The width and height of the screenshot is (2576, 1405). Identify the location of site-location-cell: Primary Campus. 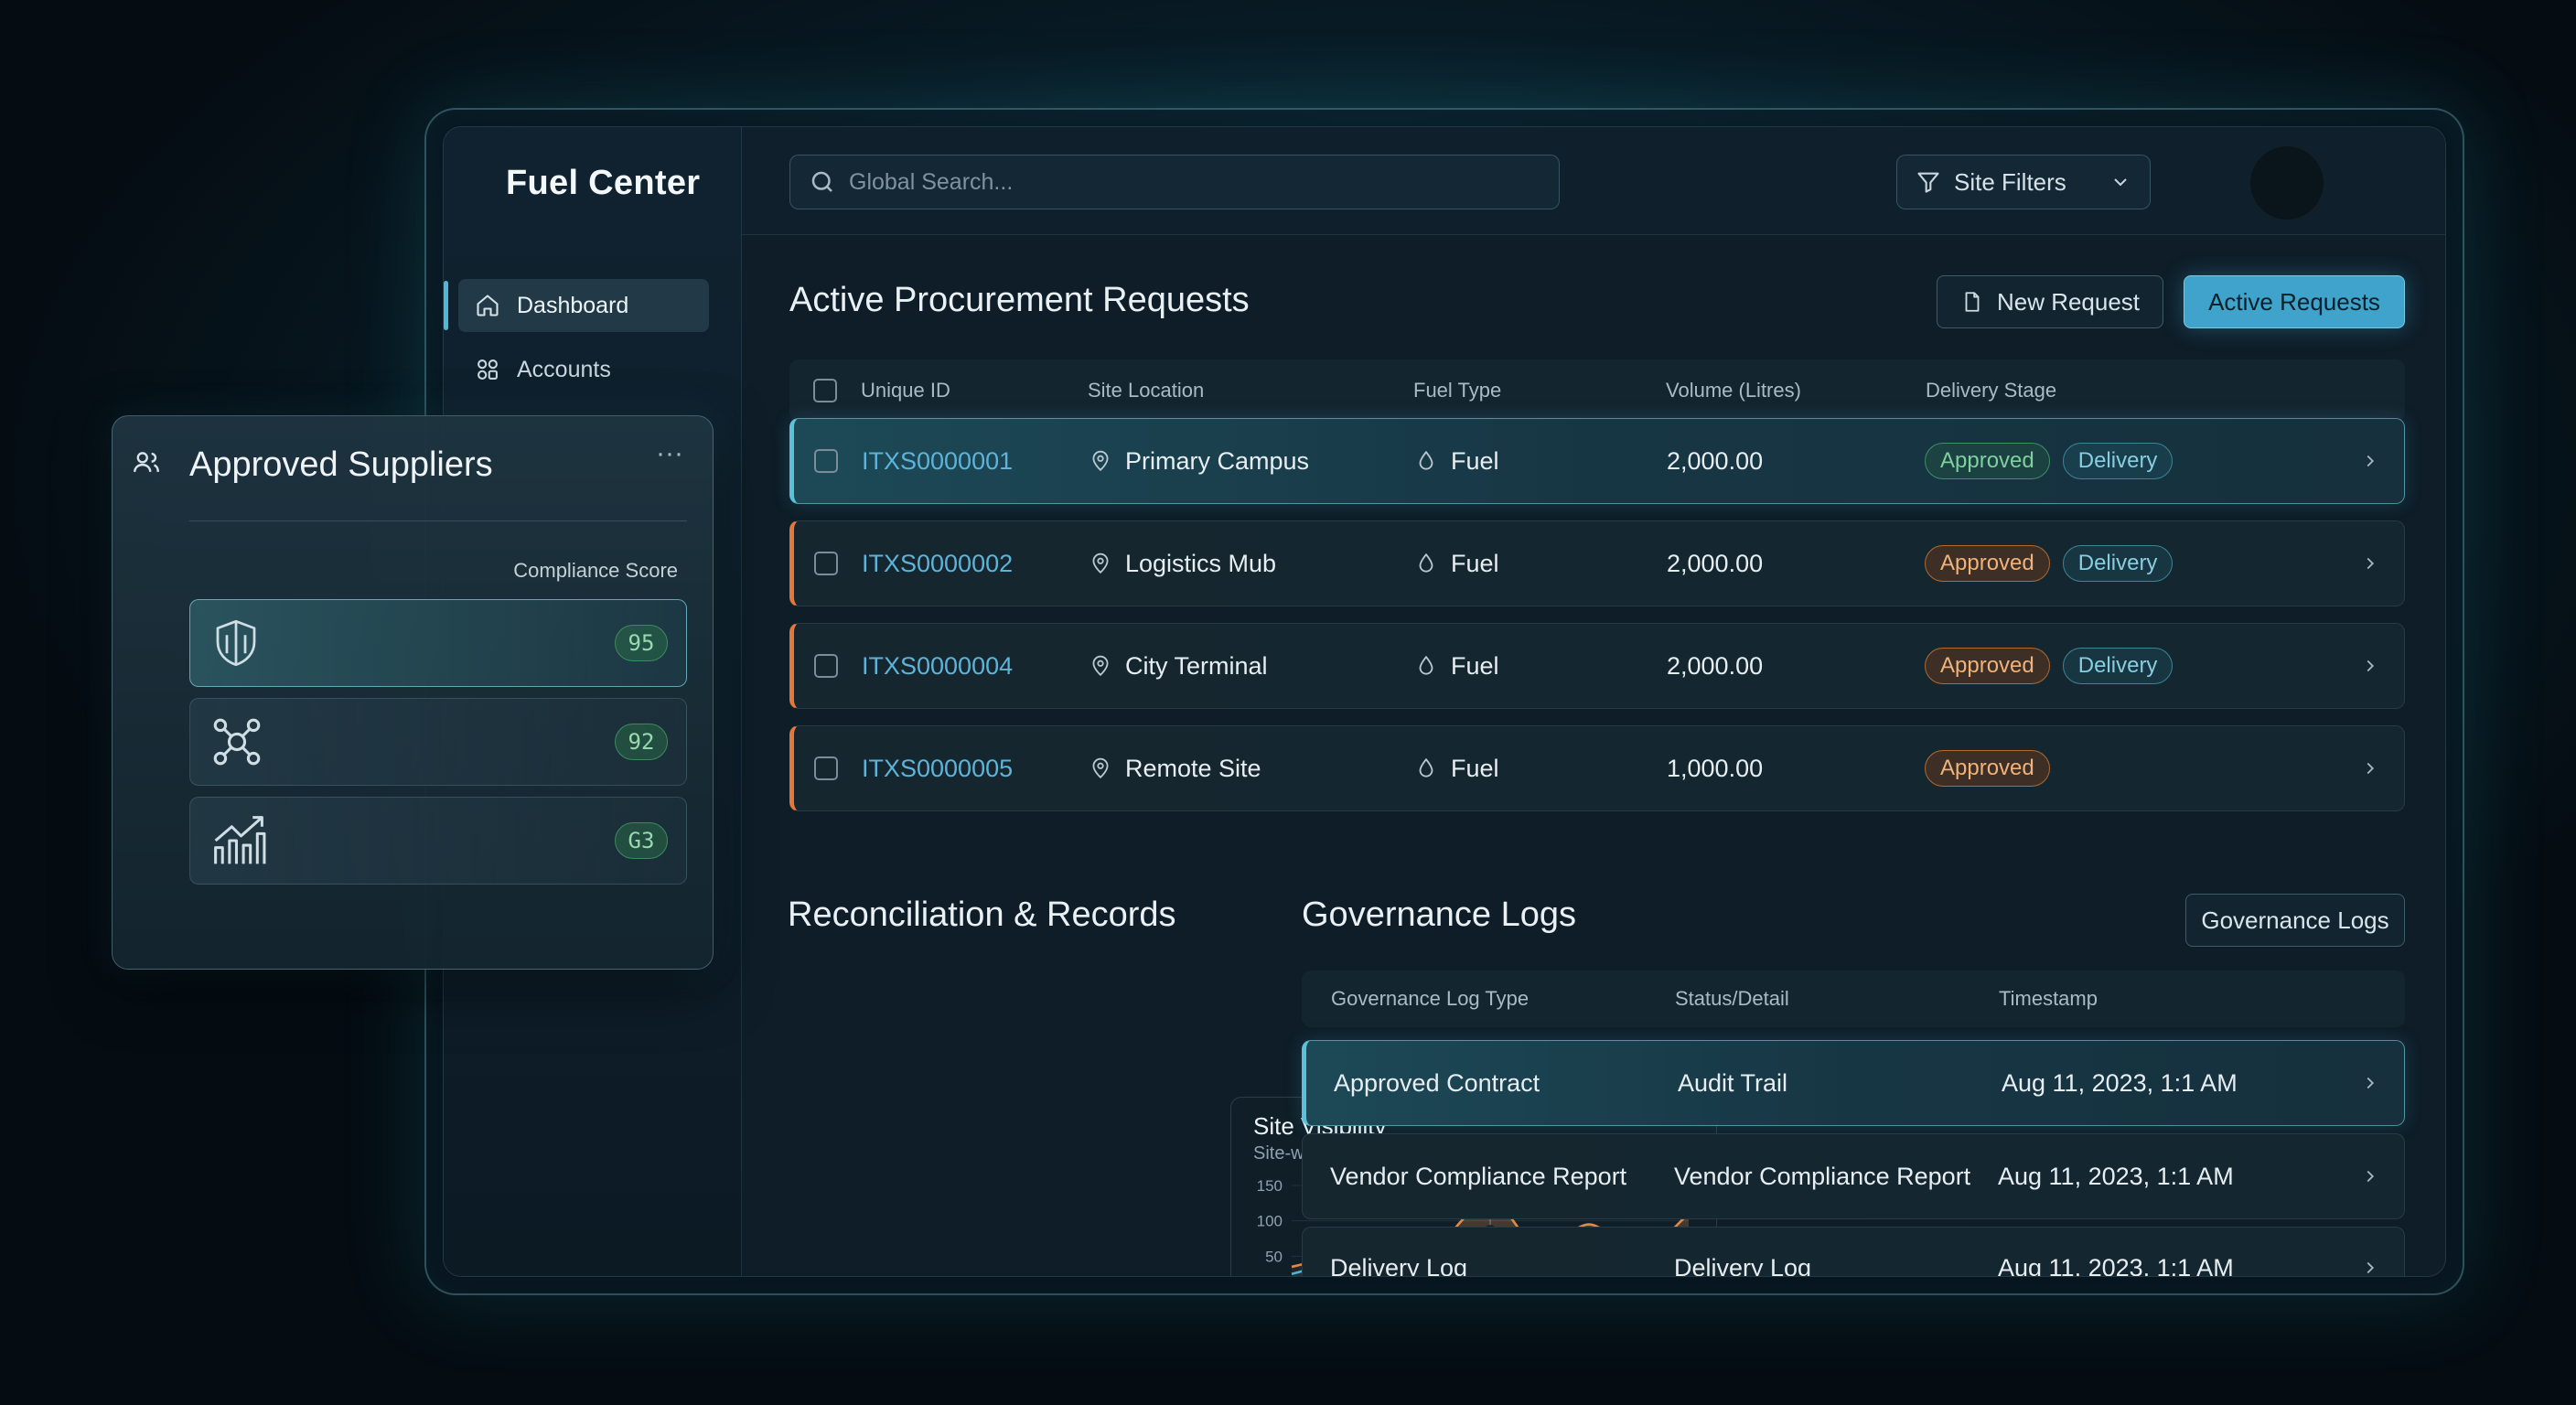
(1199, 461).